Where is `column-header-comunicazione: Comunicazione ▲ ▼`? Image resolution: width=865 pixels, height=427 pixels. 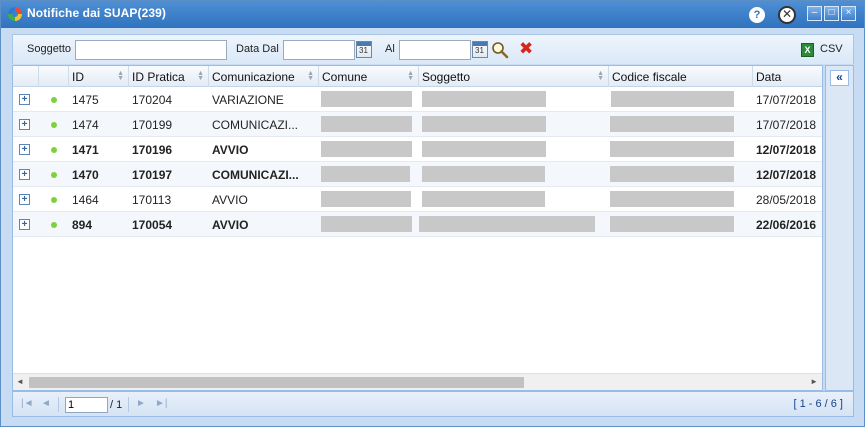 column-header-comunicazione: Comunicazione ▲ ▼ is located at coordinates (264, 76).